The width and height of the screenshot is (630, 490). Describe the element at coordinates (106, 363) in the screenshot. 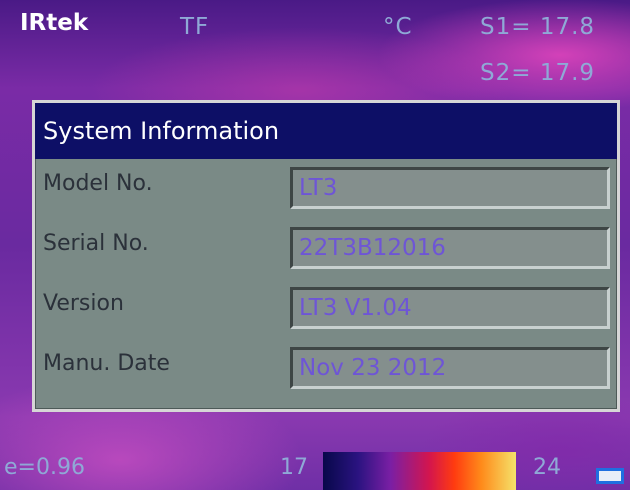

I see `row-label: Manu. Date` at that location.